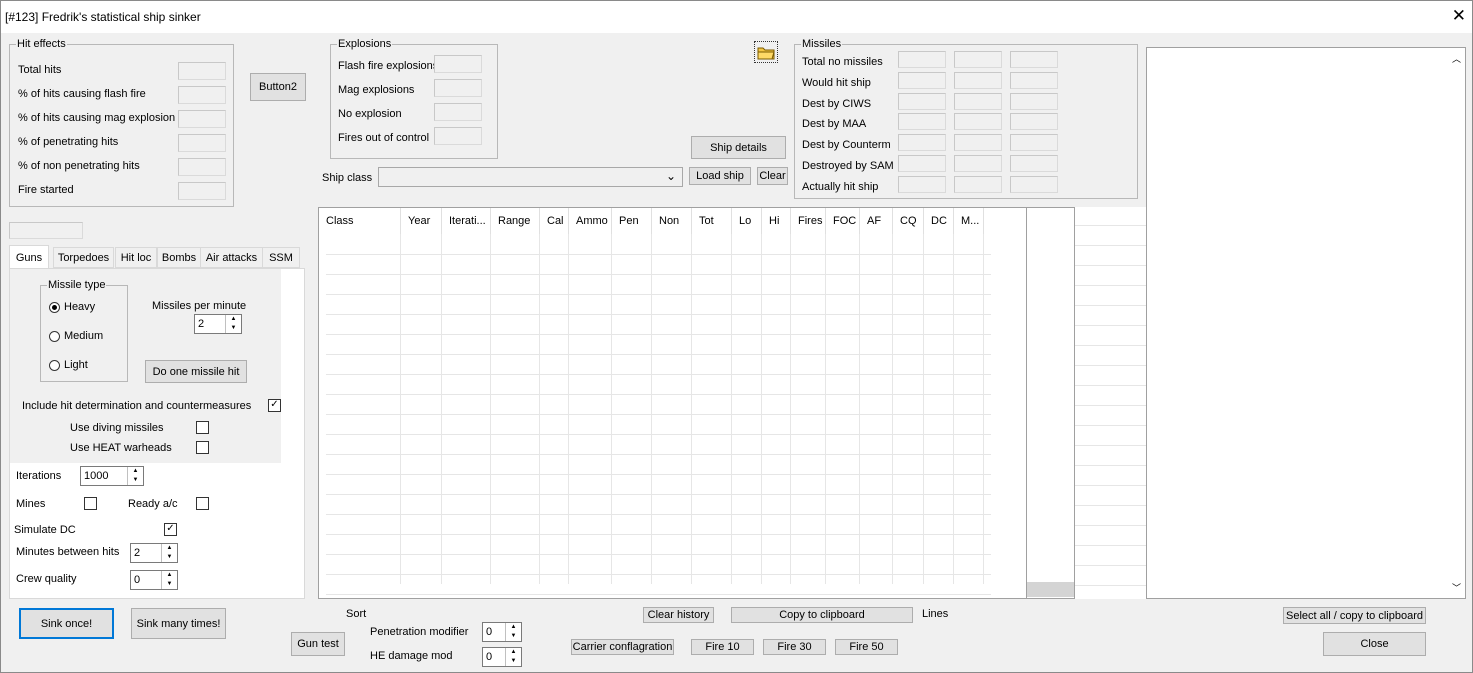 The height and width of the screenshot is (673, 1473). I want to click on column-header: Range, so click(515, 221).